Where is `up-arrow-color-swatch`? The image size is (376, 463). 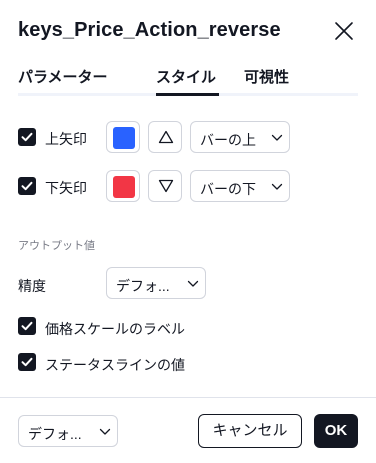 up-arrow-color-swatch is located at coordinates (124, 138).